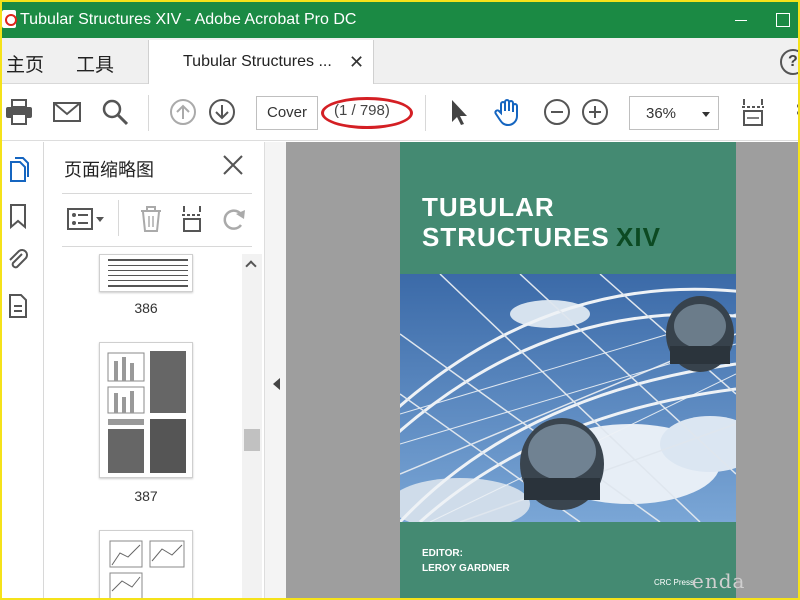 Image resolution: width=800 pixels, height=600 pixels. Describe the element at coordinates (706, 114) in the screenshot. I see `chevron-down-icon` at that location.